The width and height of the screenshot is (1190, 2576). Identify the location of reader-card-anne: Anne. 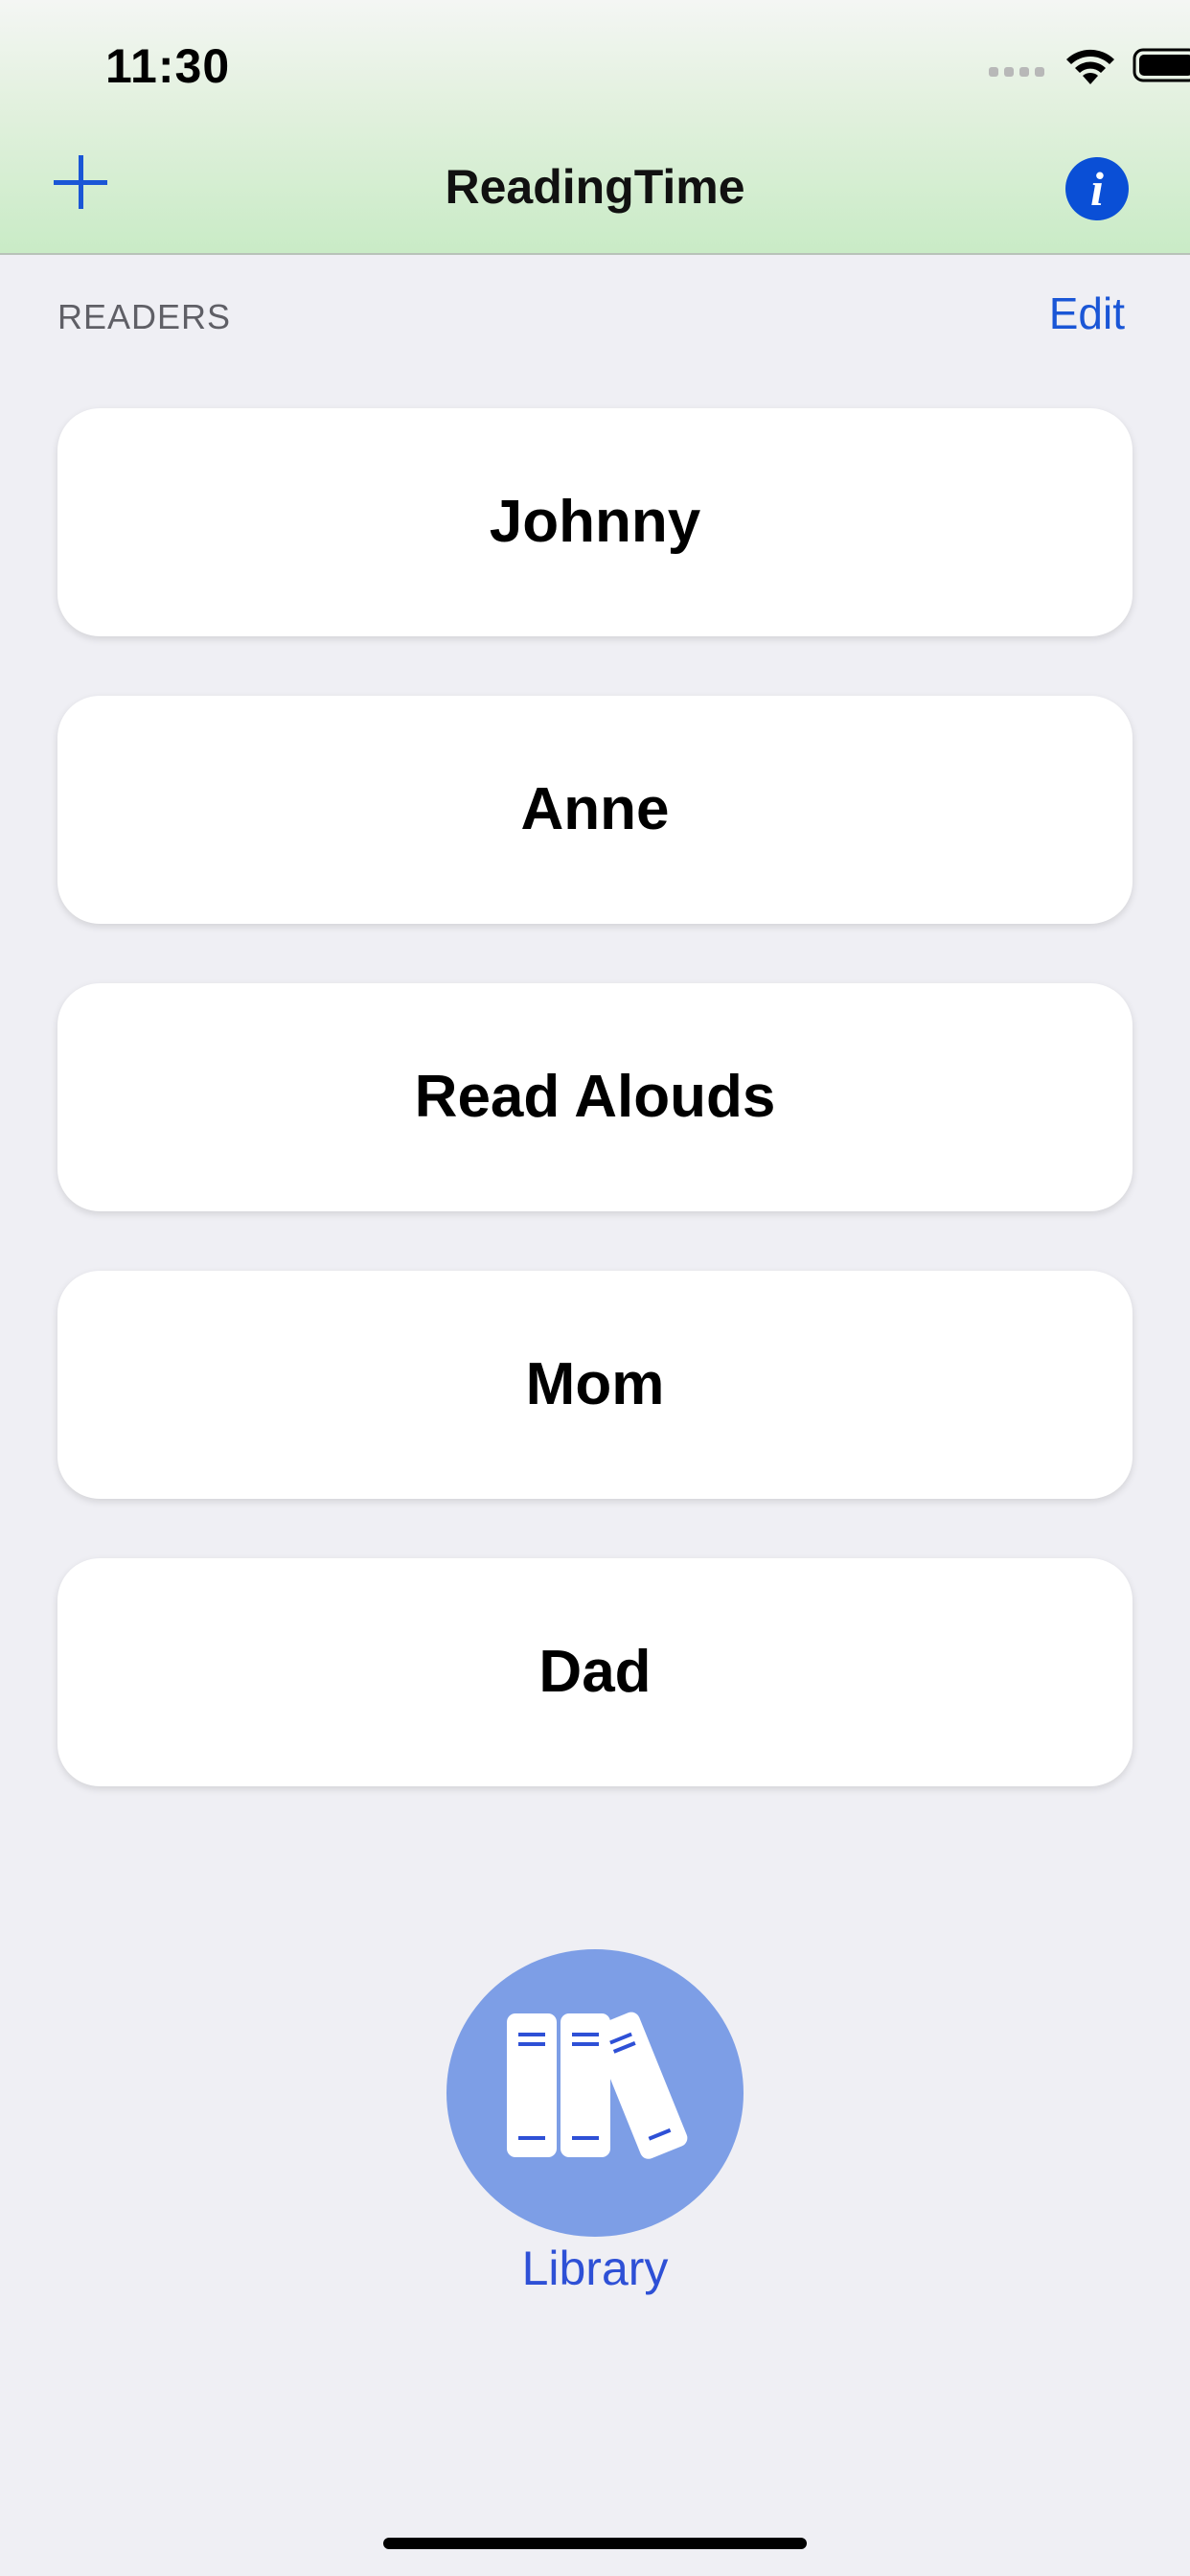
(595, 810).